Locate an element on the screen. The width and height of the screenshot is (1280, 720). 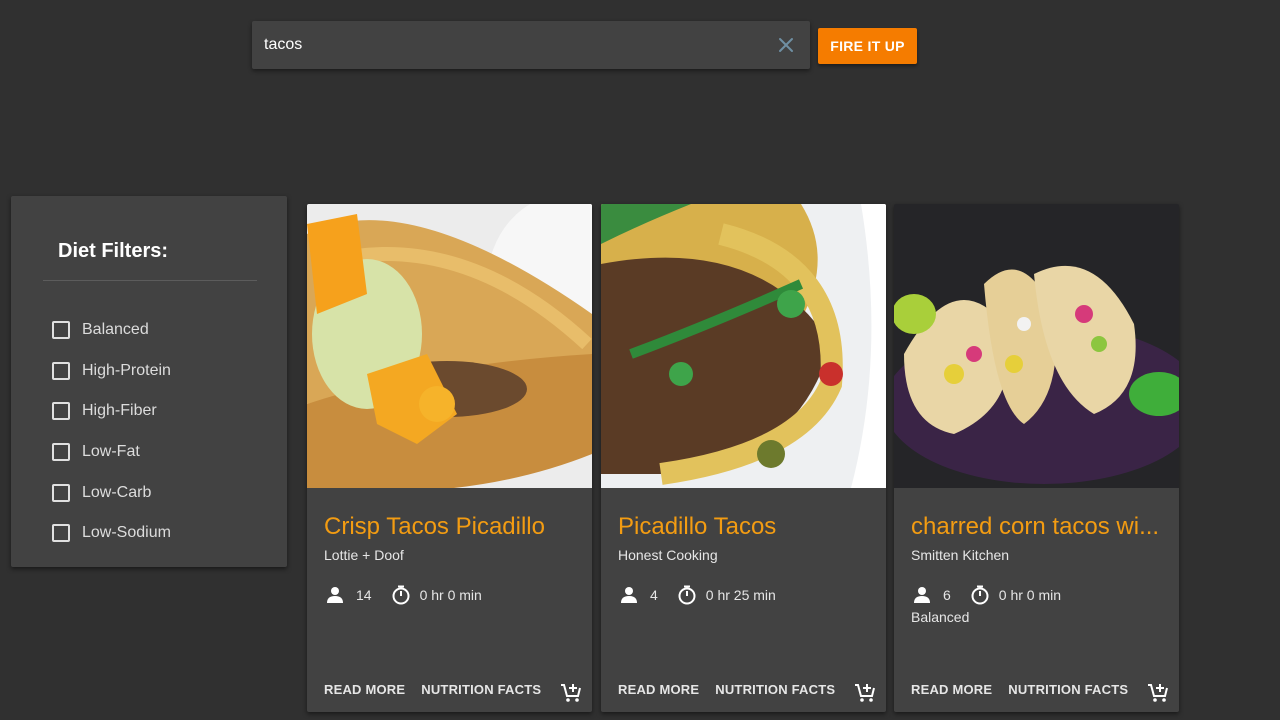
recipe-title: Crisp Tacos Picadillo is located at coordinates (452, 527).